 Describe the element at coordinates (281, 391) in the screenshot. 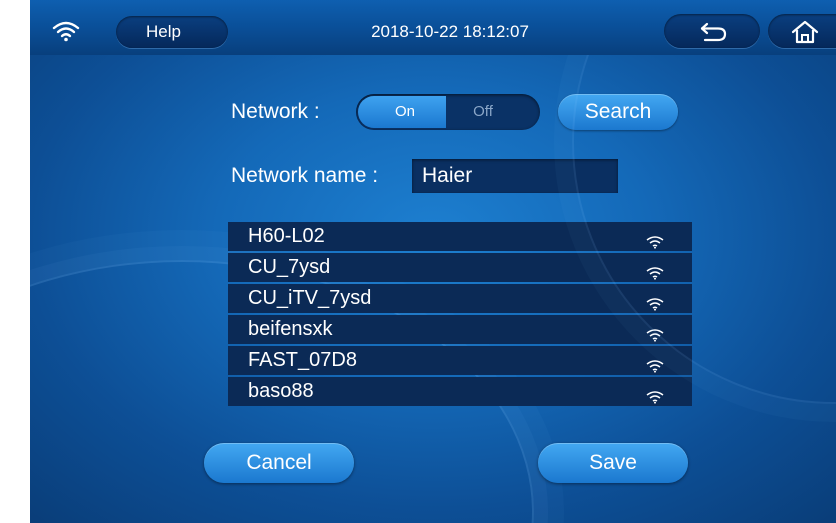

I see `network-ssid: baso88` at that location.